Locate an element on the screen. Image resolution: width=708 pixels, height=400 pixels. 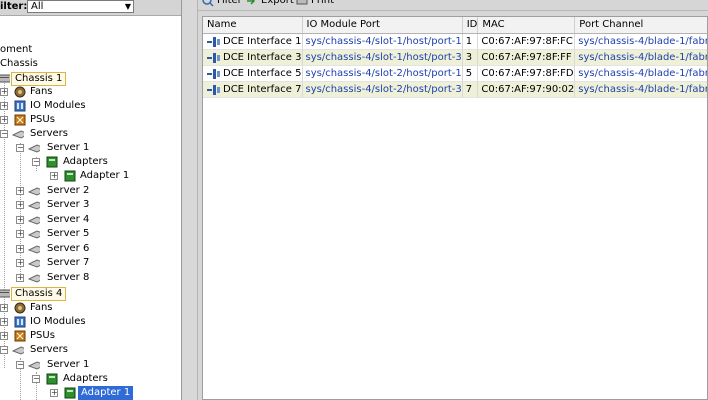
tree-node-label: oment is located at coordinates (16, 49).